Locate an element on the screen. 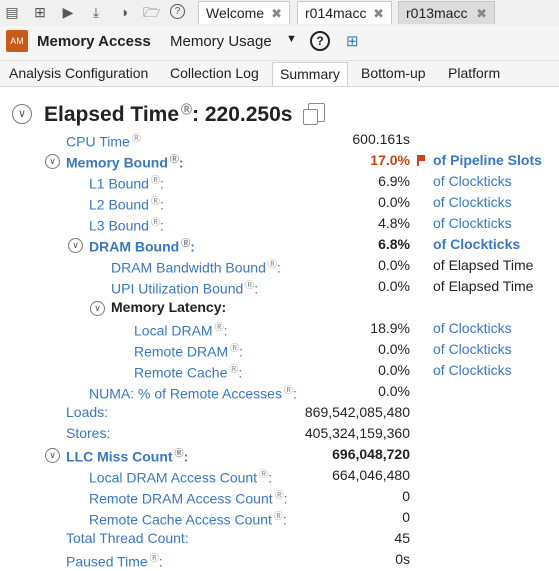  metric-label: Memory Bound Ⓡ: is located at coordinates (125, 161).